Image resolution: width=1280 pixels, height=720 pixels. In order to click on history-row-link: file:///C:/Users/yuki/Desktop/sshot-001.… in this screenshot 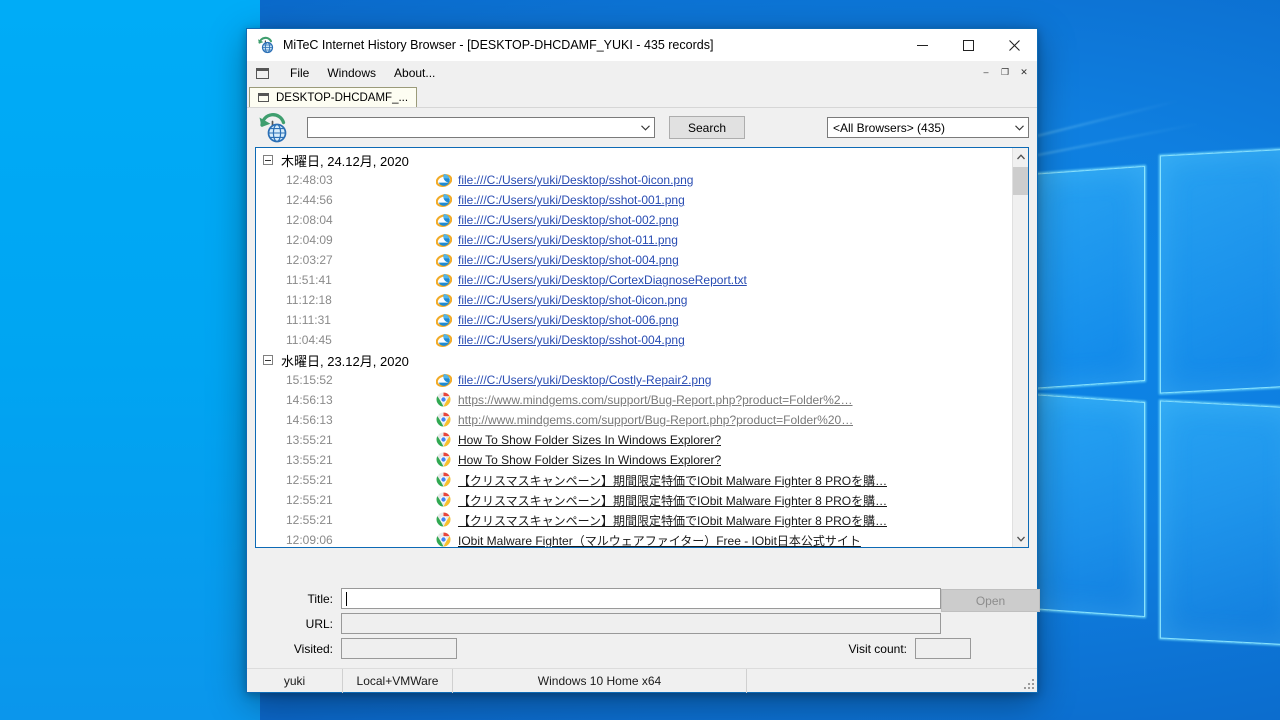, I will do `click(571, 200)`.